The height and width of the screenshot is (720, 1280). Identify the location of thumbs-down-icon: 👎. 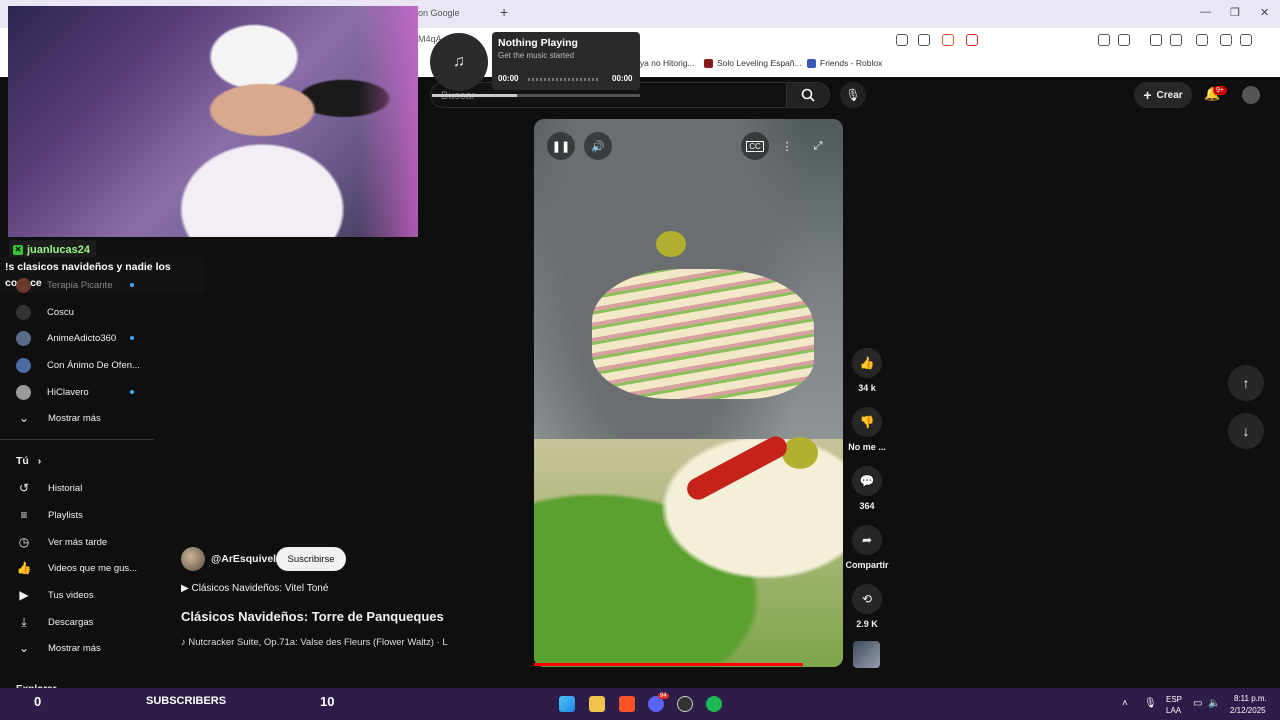
(867, 422).